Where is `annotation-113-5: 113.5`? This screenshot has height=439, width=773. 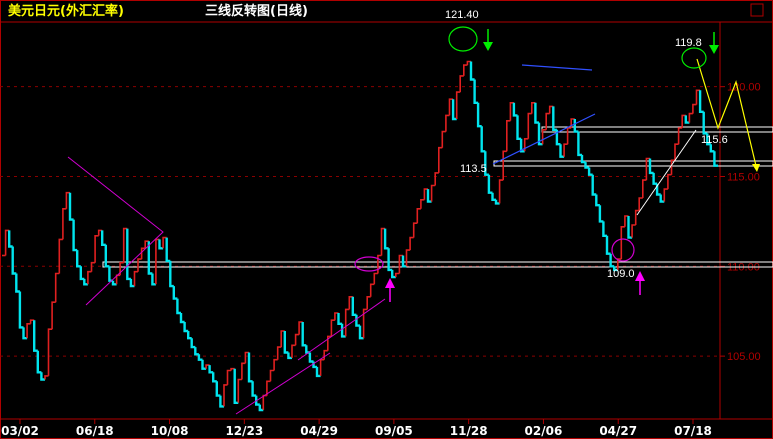
annotation-113-5: 113.5 is located at coordinates (473, 169).